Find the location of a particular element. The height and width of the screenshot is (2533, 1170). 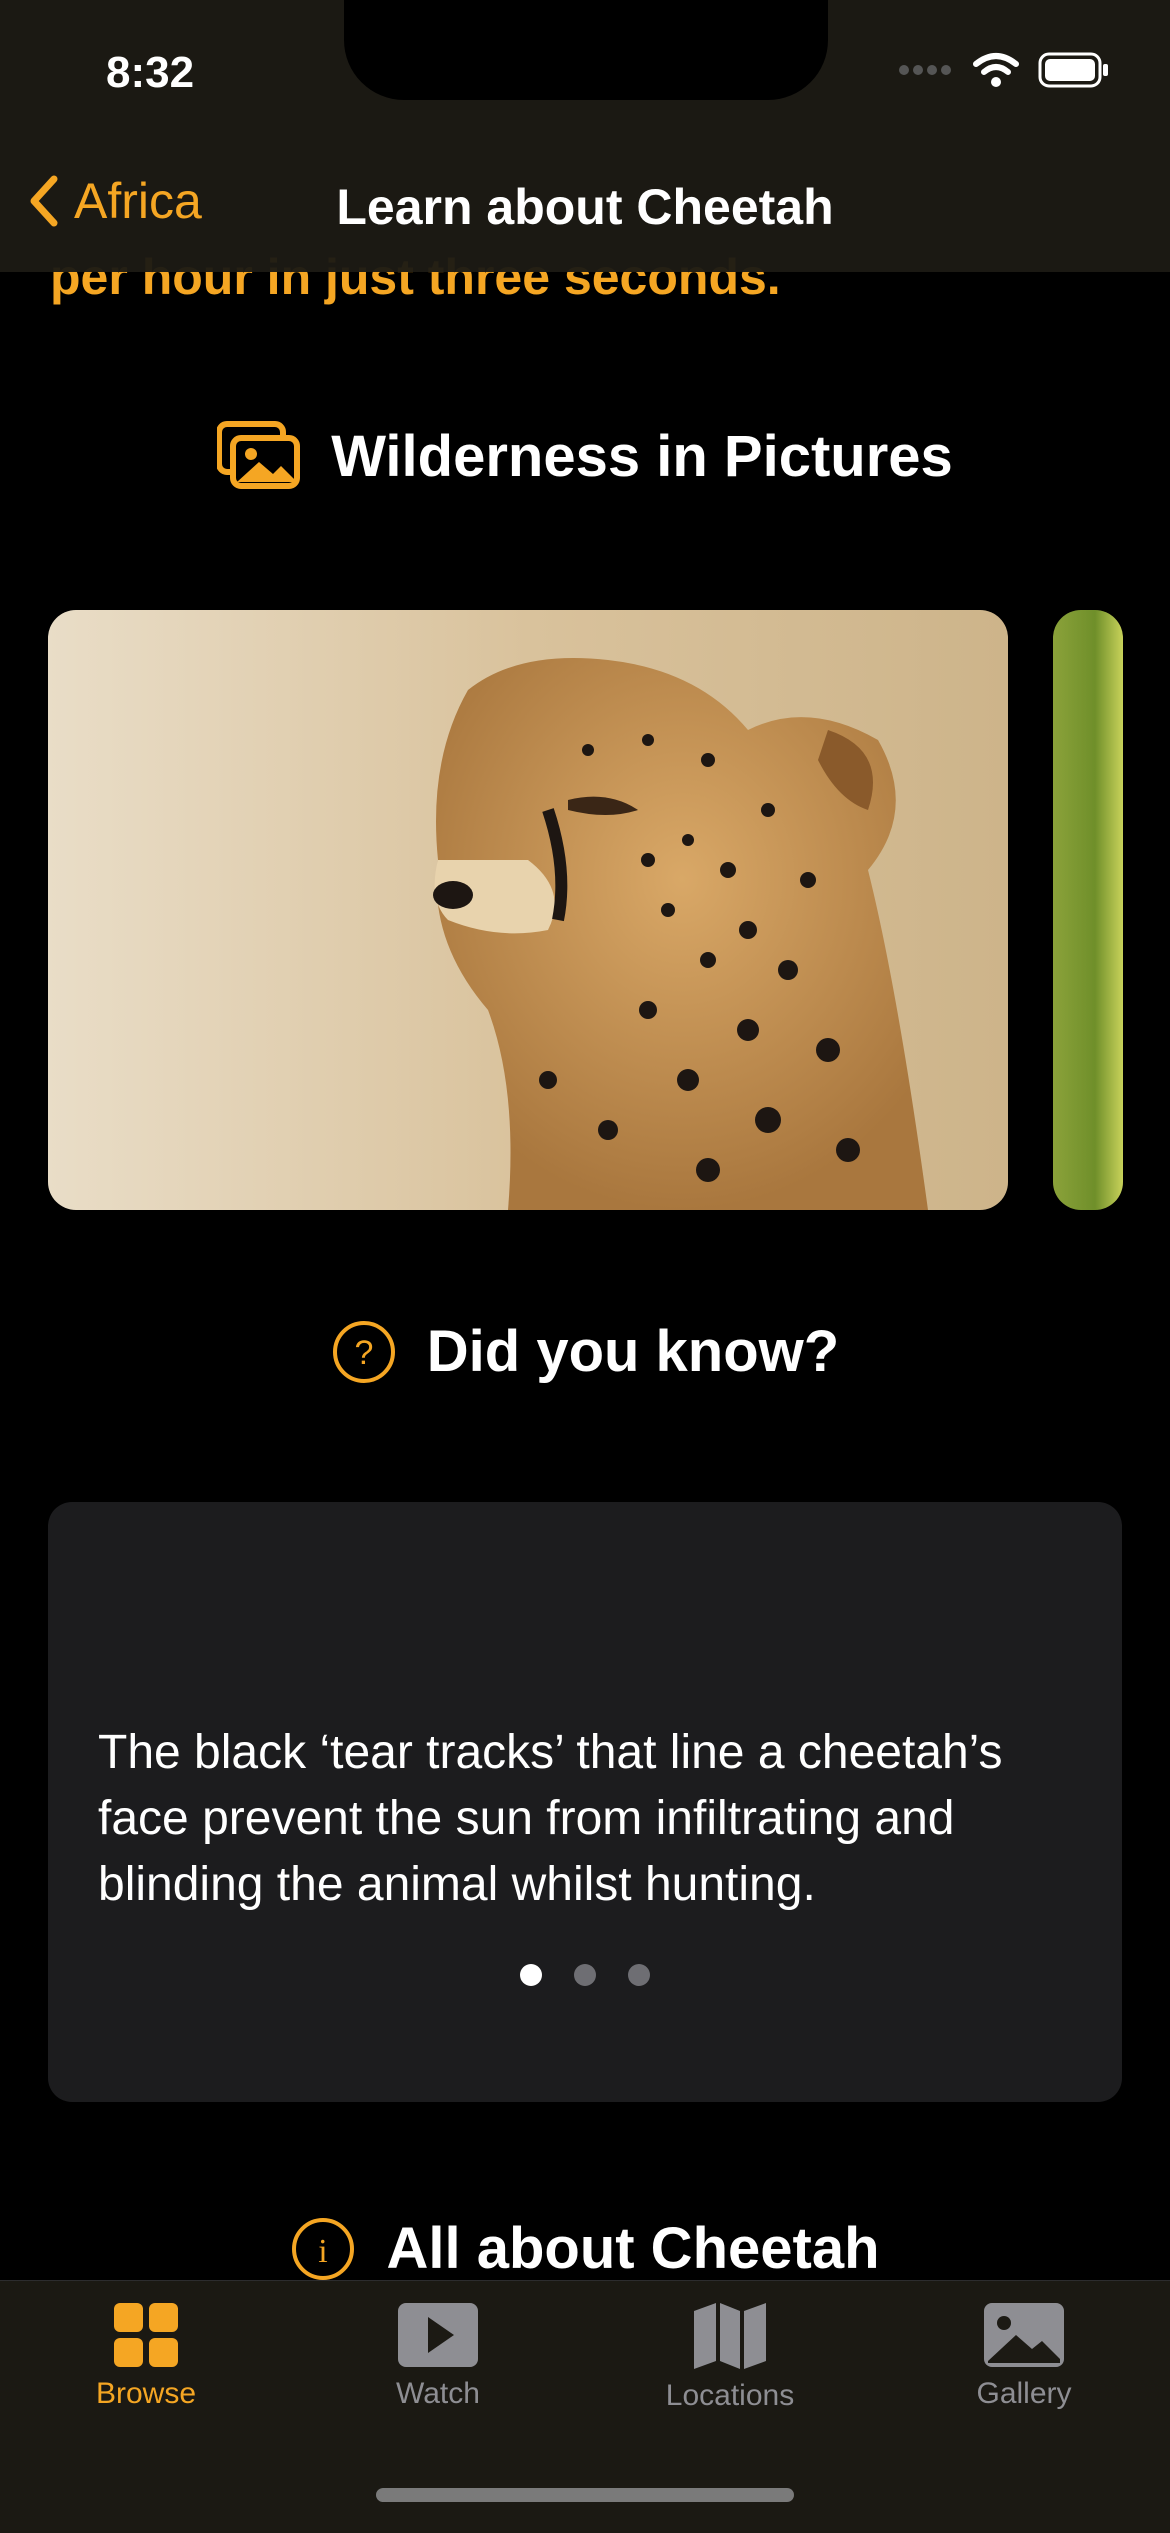

next-photo-preview is located at coordinates (1088, 910).